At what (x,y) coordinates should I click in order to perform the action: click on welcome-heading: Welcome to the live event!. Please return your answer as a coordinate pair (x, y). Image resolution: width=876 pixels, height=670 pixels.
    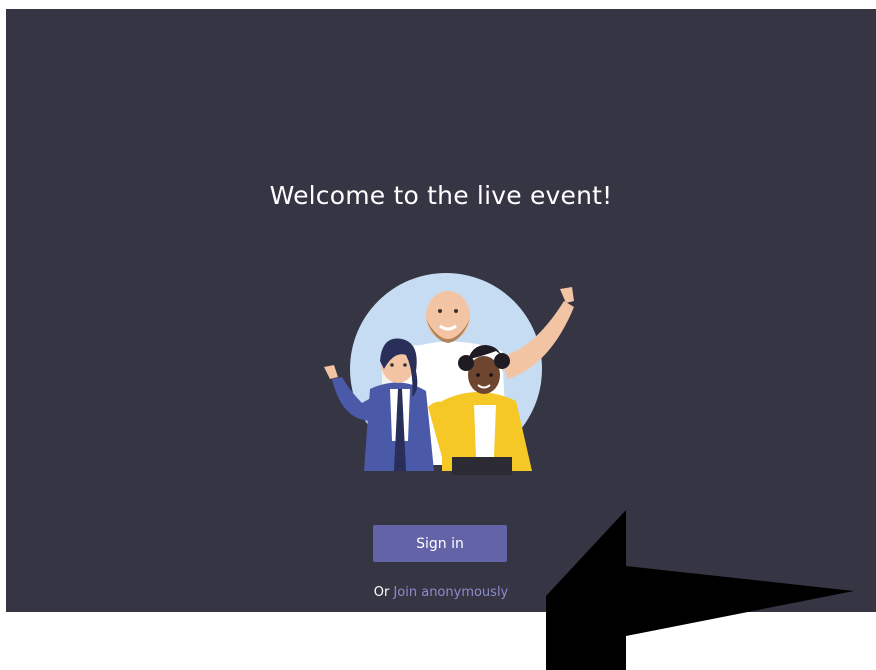
    Looking at the image, I should click on (441, 195).